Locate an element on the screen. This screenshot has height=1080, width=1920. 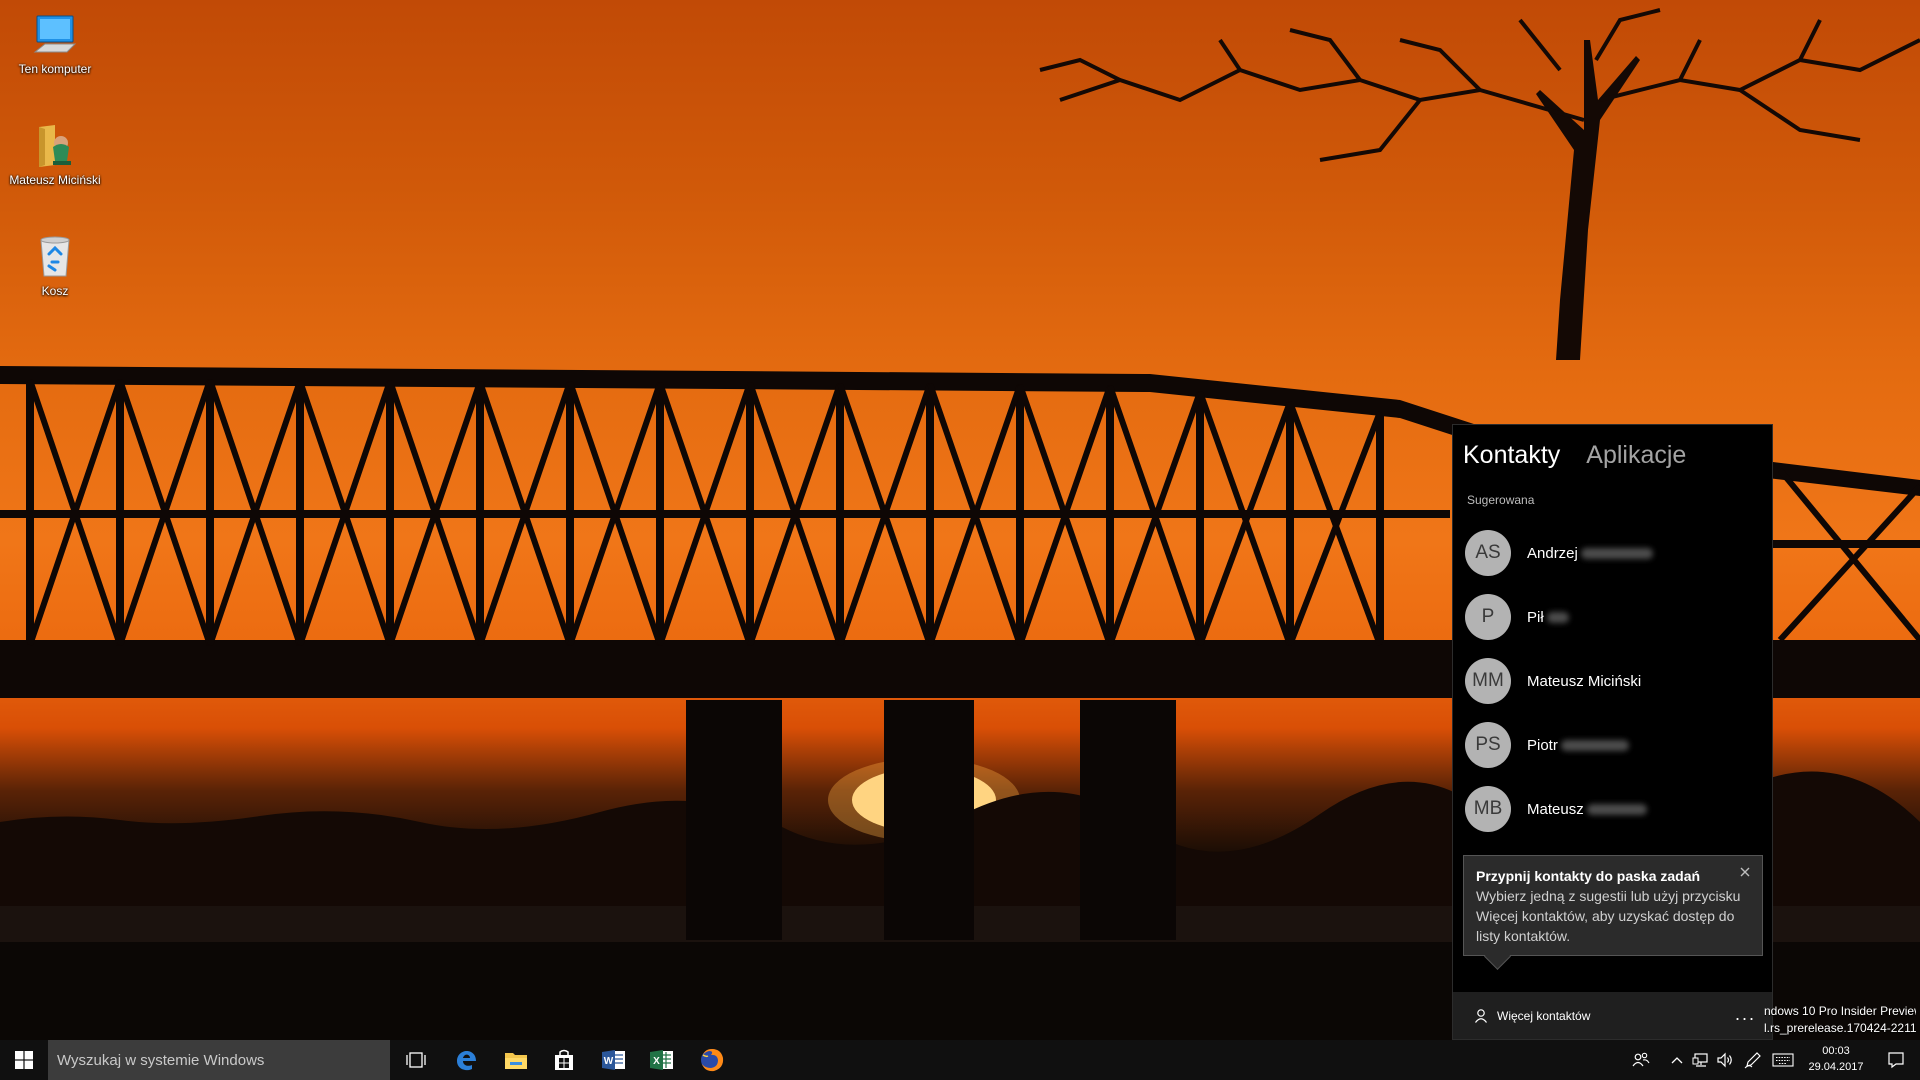
people-button is located at coordinates (1641, 1060).